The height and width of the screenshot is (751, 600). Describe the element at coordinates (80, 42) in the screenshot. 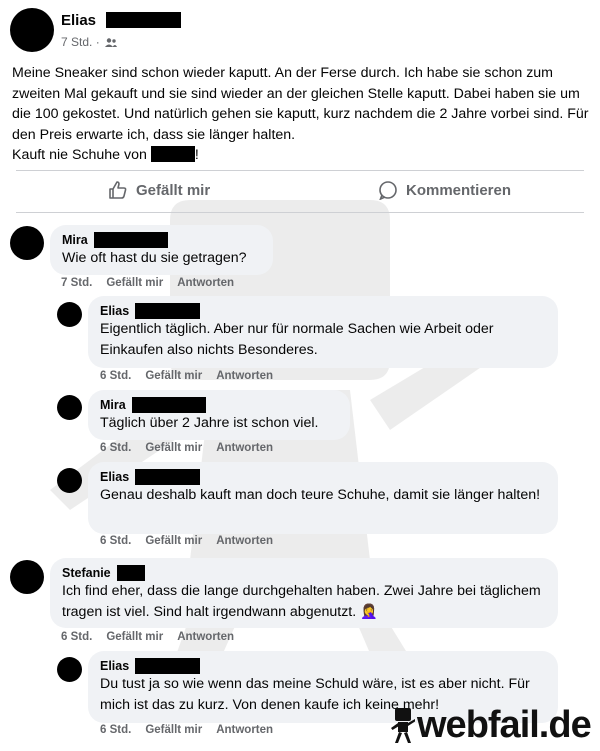

I see `post-timestamp: 7 Std. ·` at that location.